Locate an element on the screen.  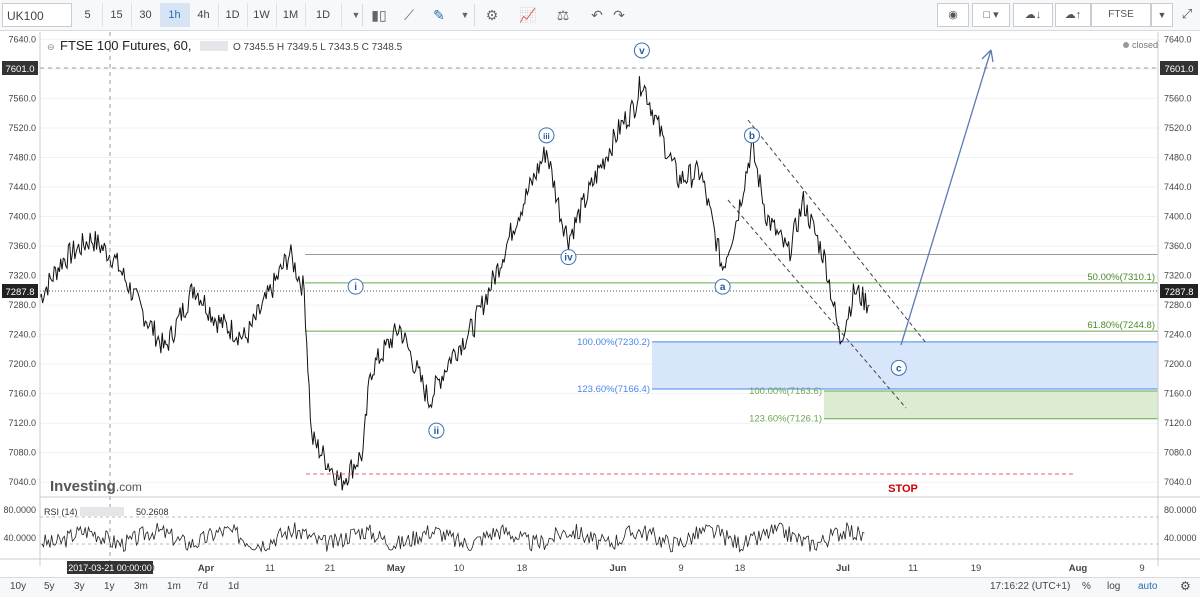
market-status: closed is located at coordinates (1145, 45).